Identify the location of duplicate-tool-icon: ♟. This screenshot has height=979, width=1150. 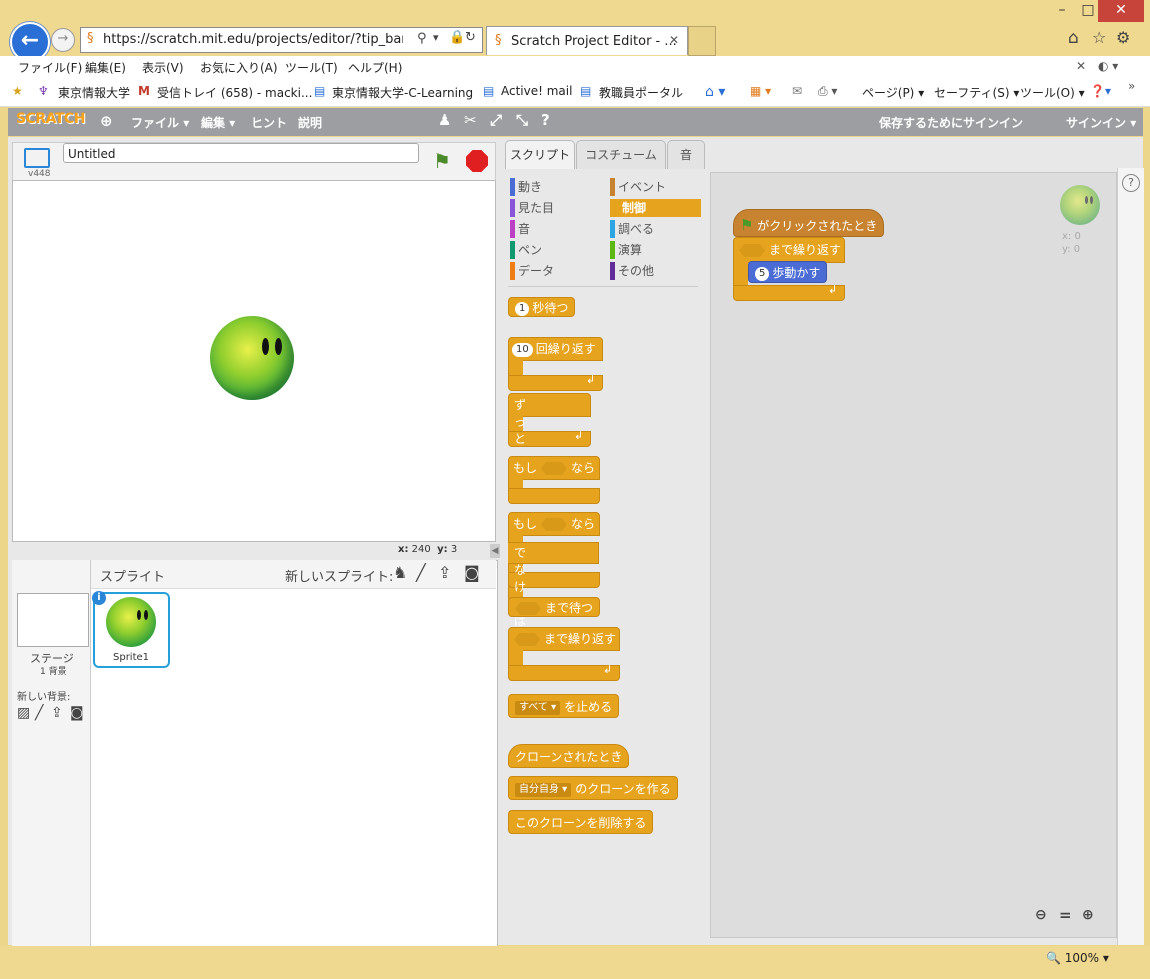
(444, 120).